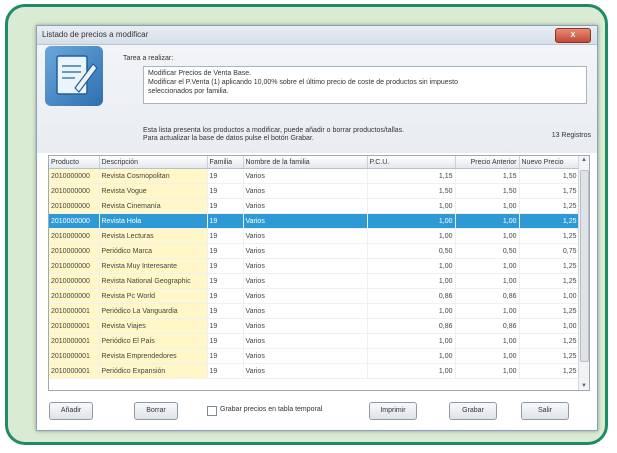  What do you see at coordinates (153, 162) in the screenshot?
I see `column-header: Descripción` at bounding box center [153, 162].